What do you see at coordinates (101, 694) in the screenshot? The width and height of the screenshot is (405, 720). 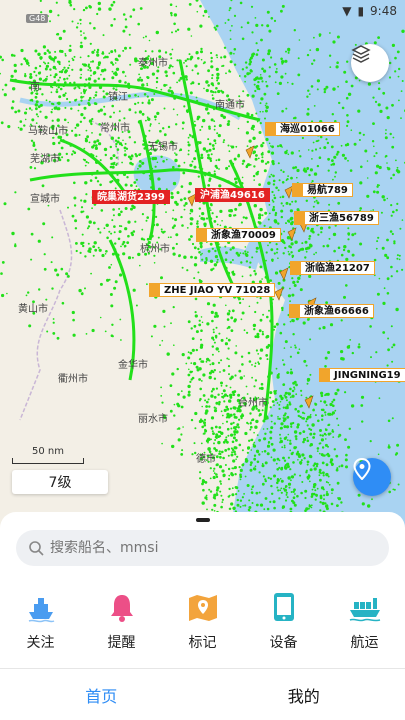 I see `tab-home: 首页` at bounding box center [101, 694].